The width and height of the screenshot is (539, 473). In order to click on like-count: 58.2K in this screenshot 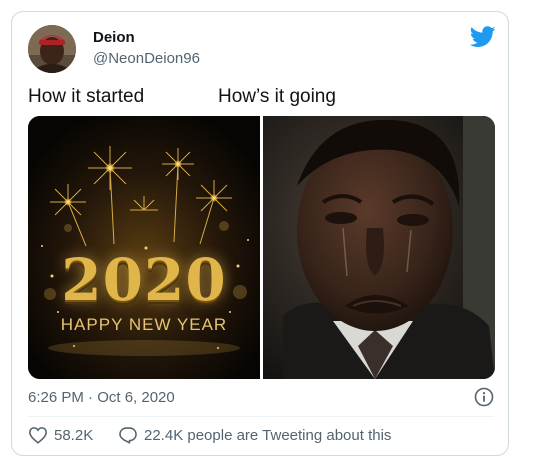, I will do `click(74, 435)`.